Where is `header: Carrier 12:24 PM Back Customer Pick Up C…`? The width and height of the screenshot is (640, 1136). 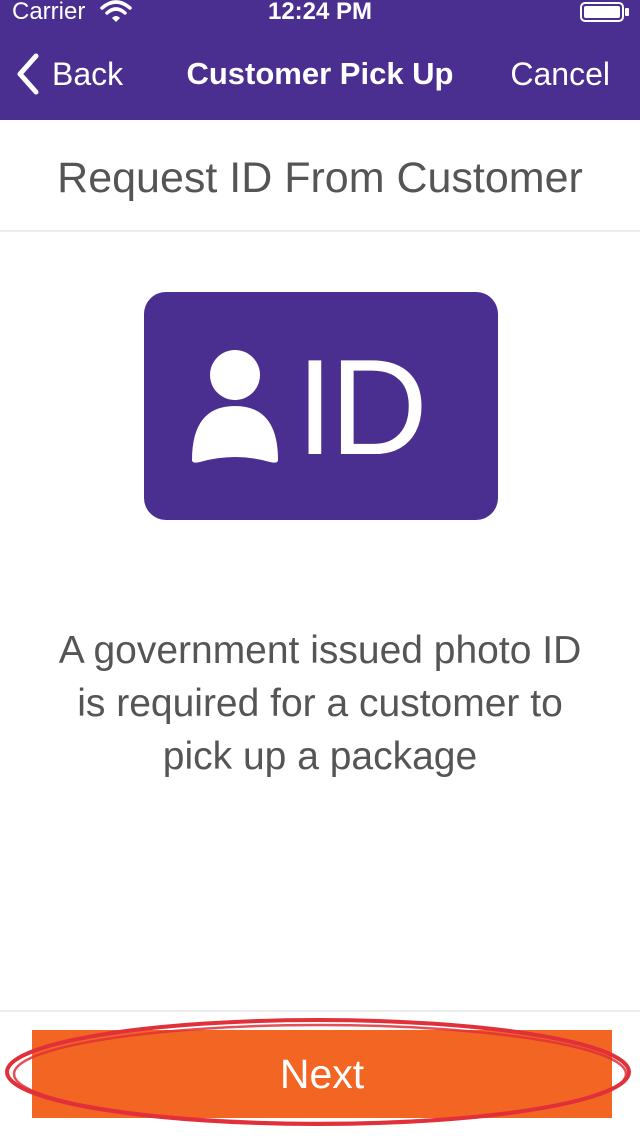 header: Carrier 12:24 PM Back Customer Pick Up C… is located at coordinates (320, 60).